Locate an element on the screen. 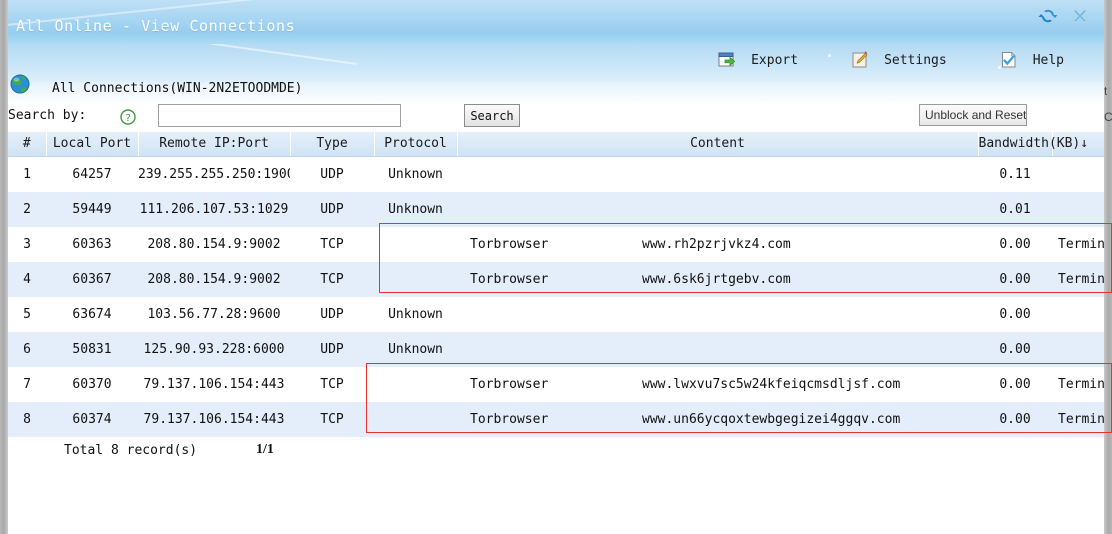 The image size is (1112, 534). table-footer: Total 8 record(s) 1/1 is located at coordinates (556, 451).